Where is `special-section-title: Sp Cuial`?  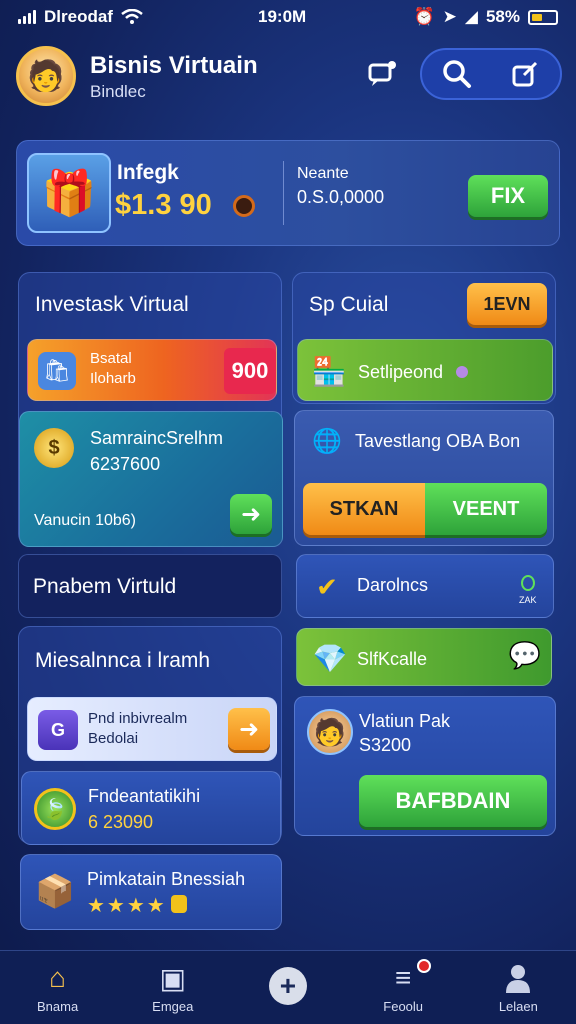
special-section-title: Sp Cuial is located at coordinates (349, 304).